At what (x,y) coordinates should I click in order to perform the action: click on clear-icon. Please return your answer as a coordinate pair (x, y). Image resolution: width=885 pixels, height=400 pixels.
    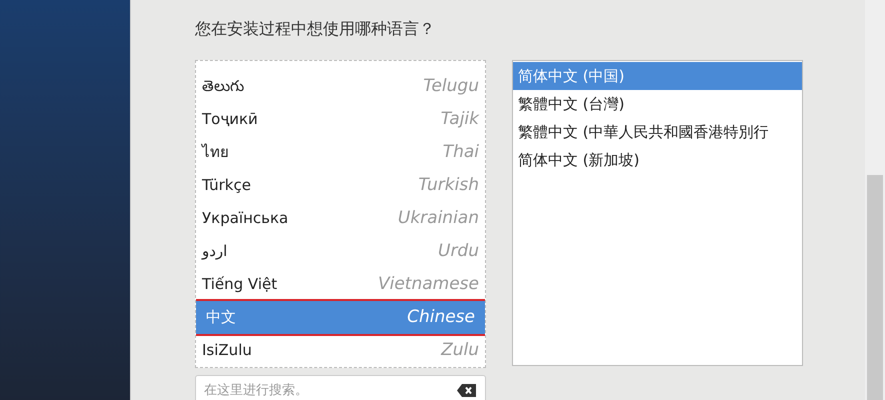
    Looking at the image, I should click on (466, 390).